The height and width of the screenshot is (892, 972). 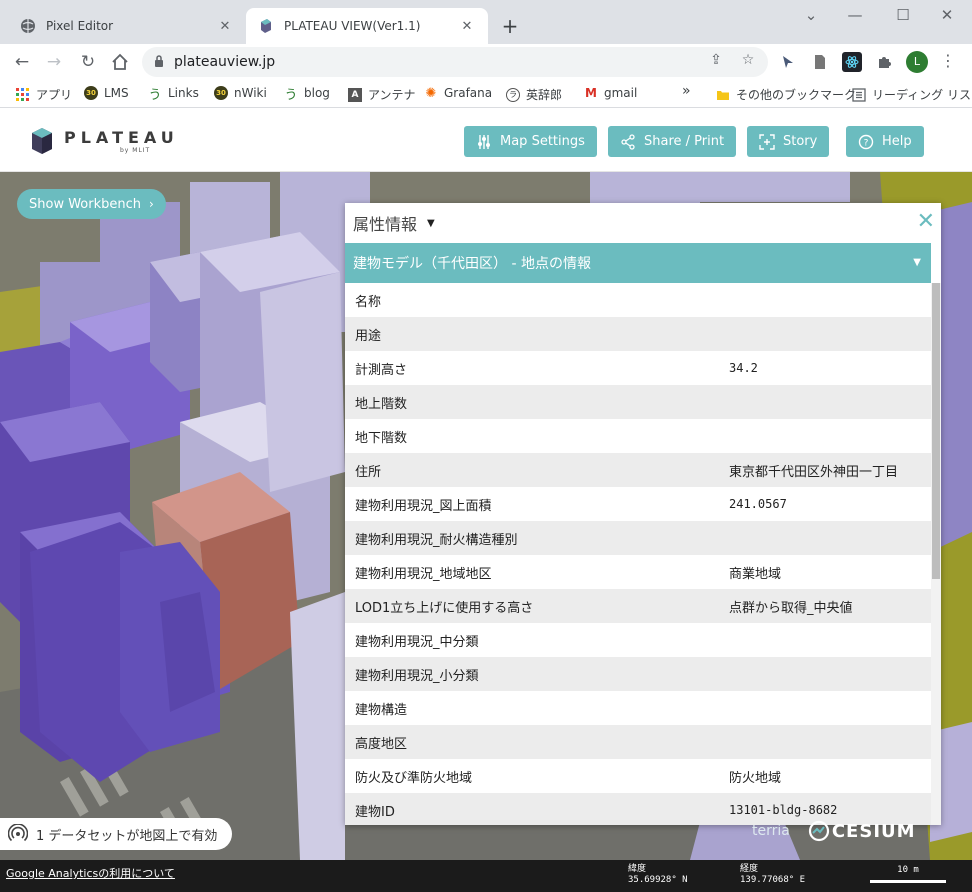 I want to click on globe-icon, so click(x=28, y=26).